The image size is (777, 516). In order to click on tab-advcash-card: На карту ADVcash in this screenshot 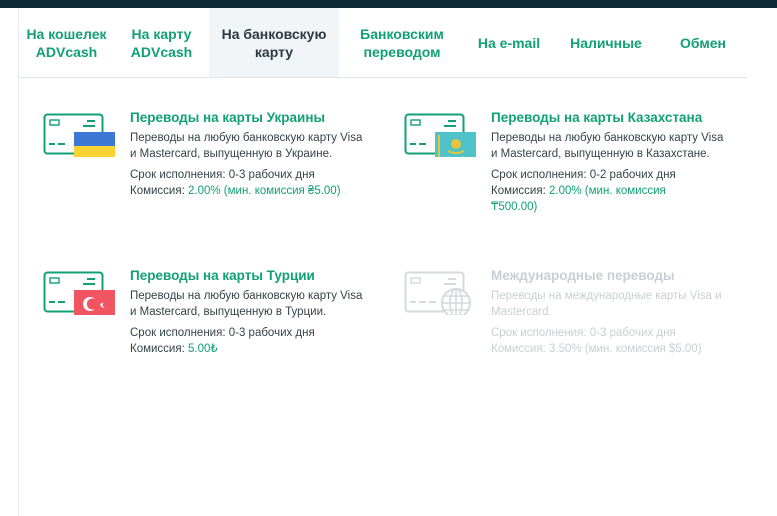, I will do `click(161, 42)`.